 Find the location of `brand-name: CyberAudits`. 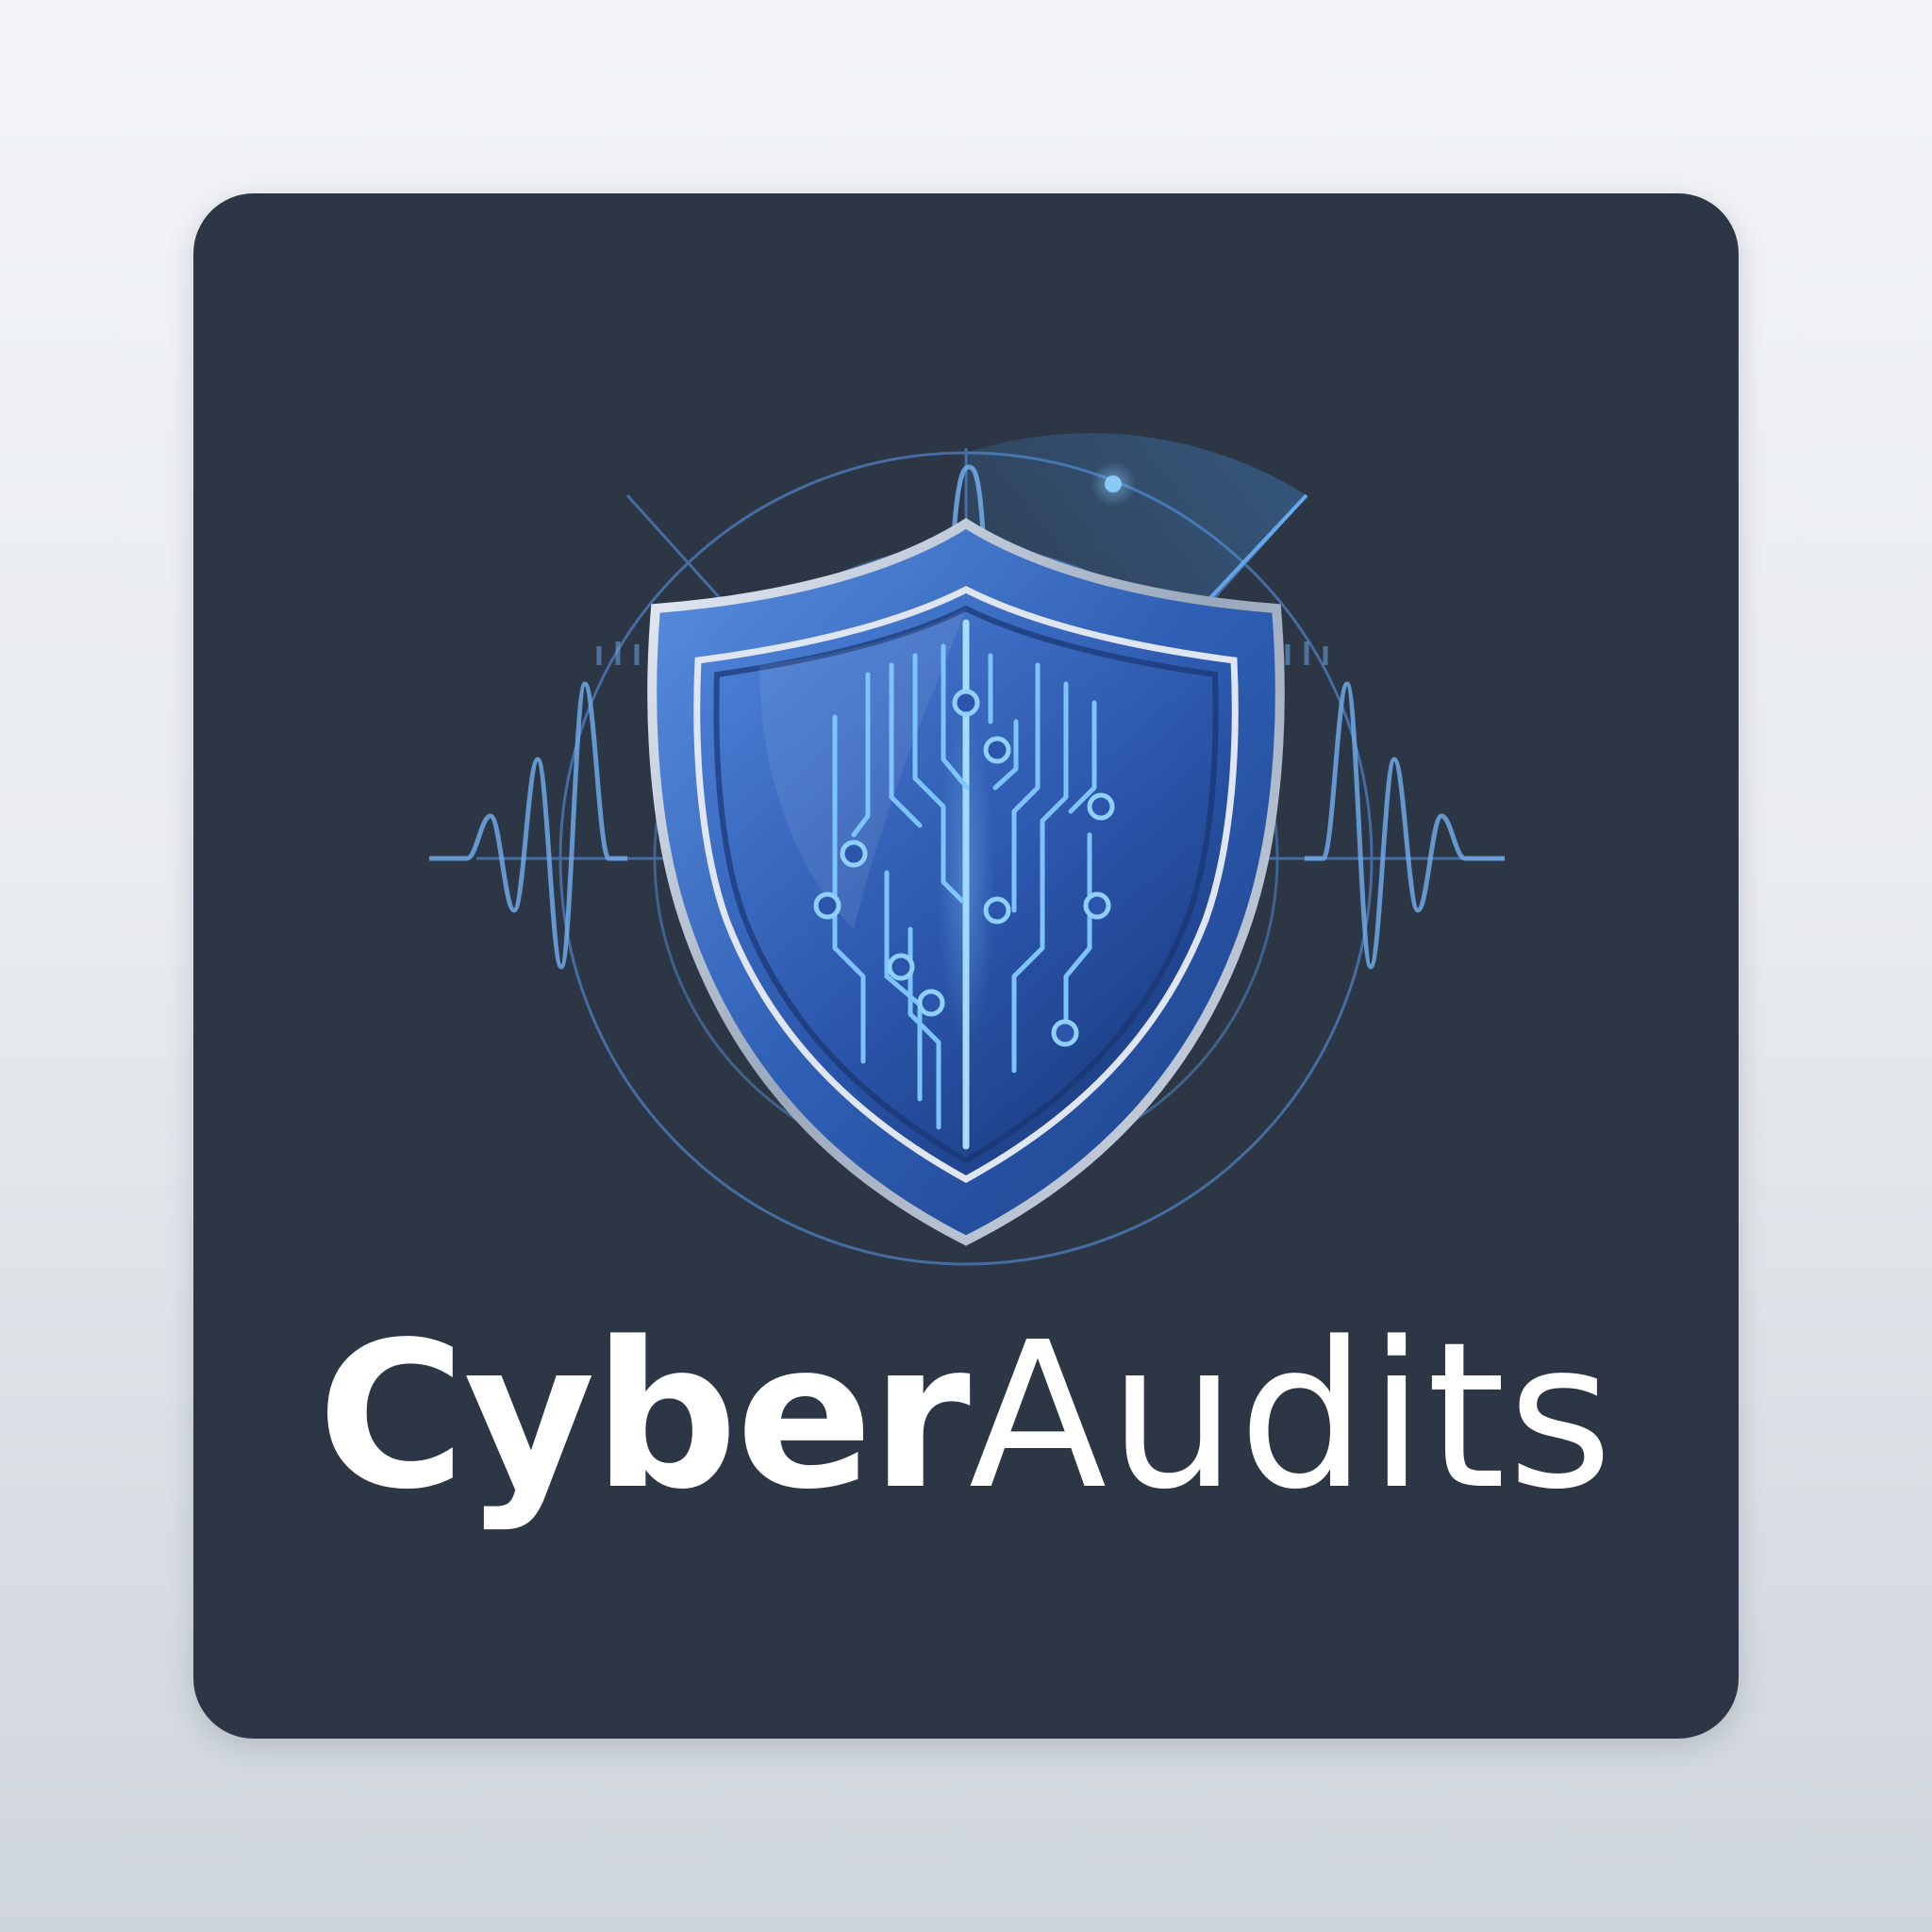

brand-name: CyberAudits is located at coordinates (966, 1417).